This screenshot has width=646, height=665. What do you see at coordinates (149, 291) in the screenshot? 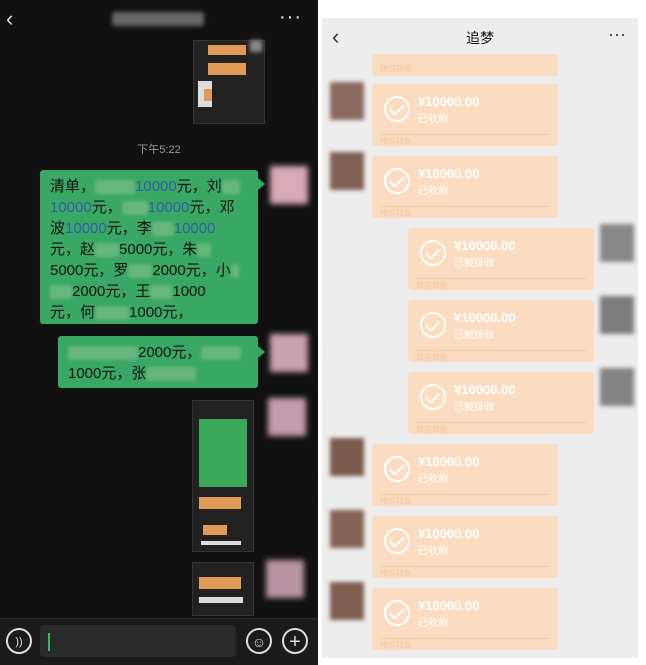
I see `message-line: 2000元，王 1000` at bounding box center [149, 291].